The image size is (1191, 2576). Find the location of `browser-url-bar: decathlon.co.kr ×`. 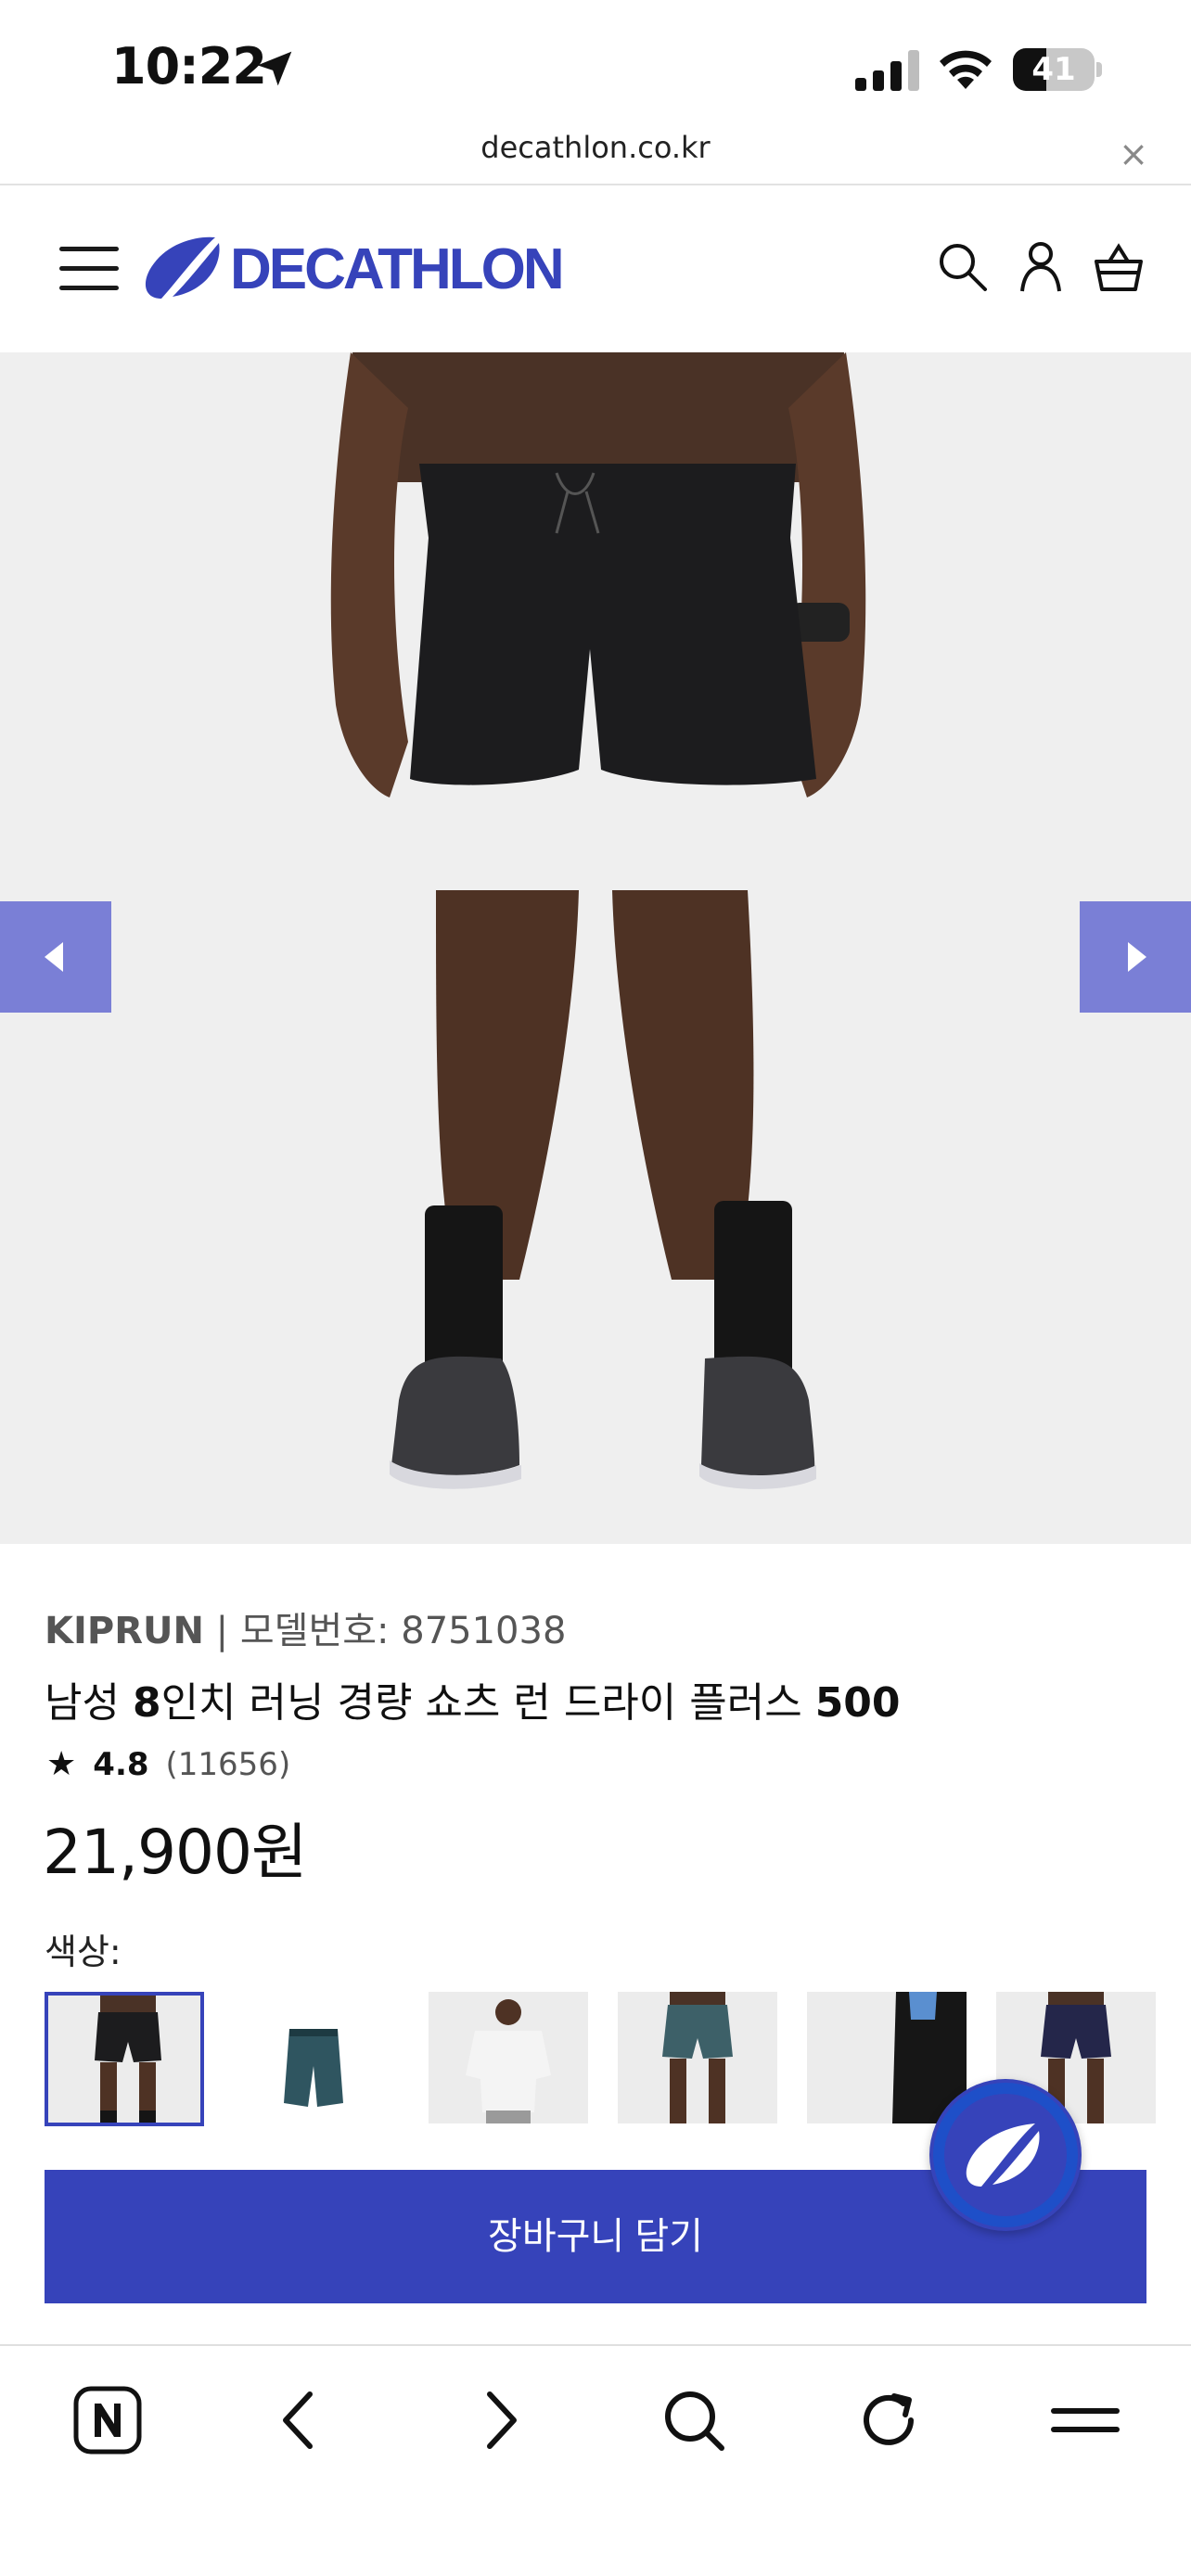

browser-url-bar: decathlon.co.kr × is located at coordinates (595, 153).